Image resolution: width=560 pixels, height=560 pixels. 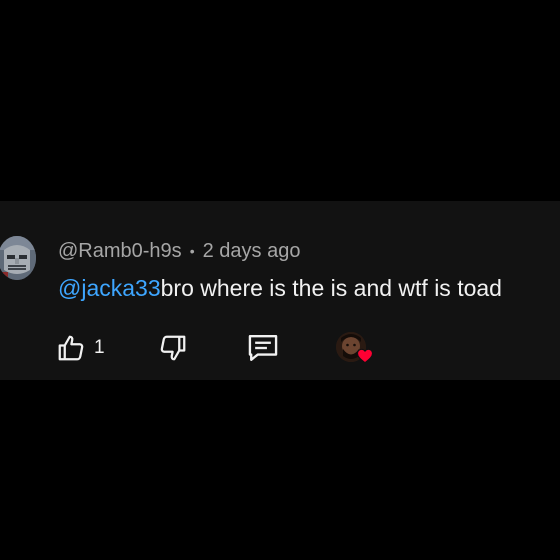 I want to click on thumbs-down-icon, so click(x=173, y=348).